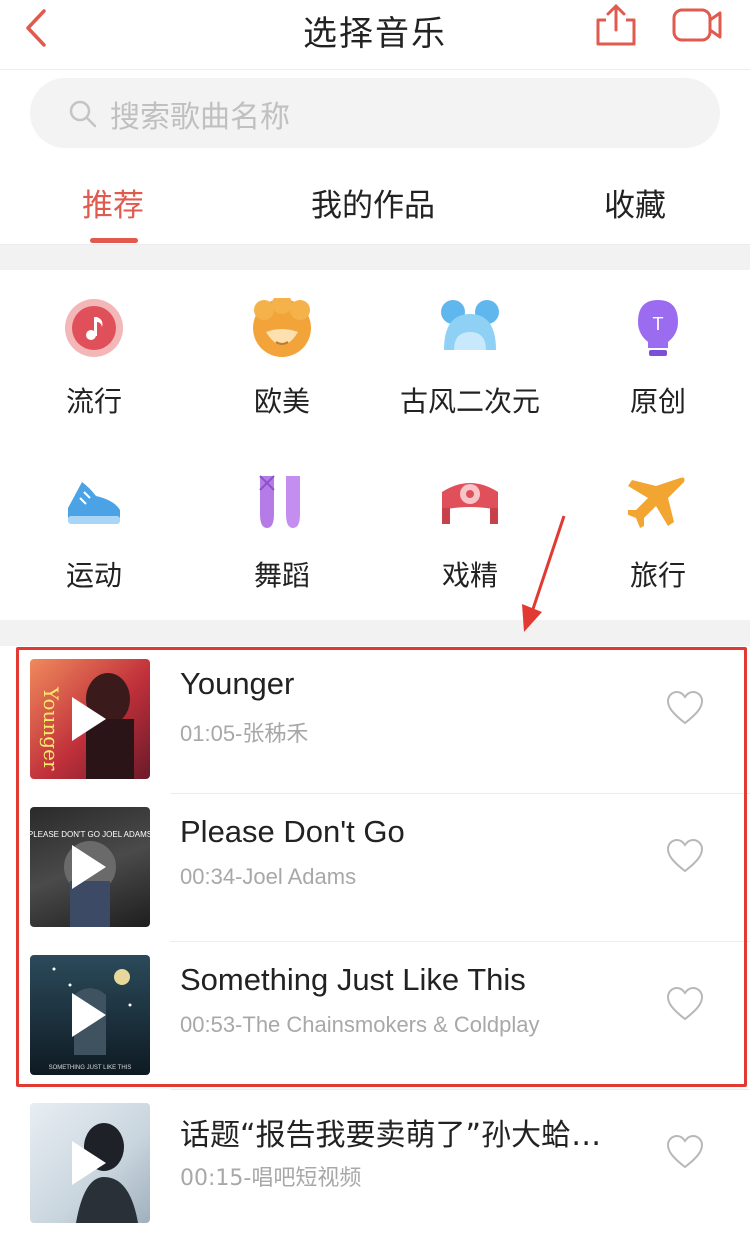 This screenshot has width=750, height=1235. What do you see at coordinates (93, 575) in the screenshot?
I see `category-label: 运动` at bounding box center [93, 575].